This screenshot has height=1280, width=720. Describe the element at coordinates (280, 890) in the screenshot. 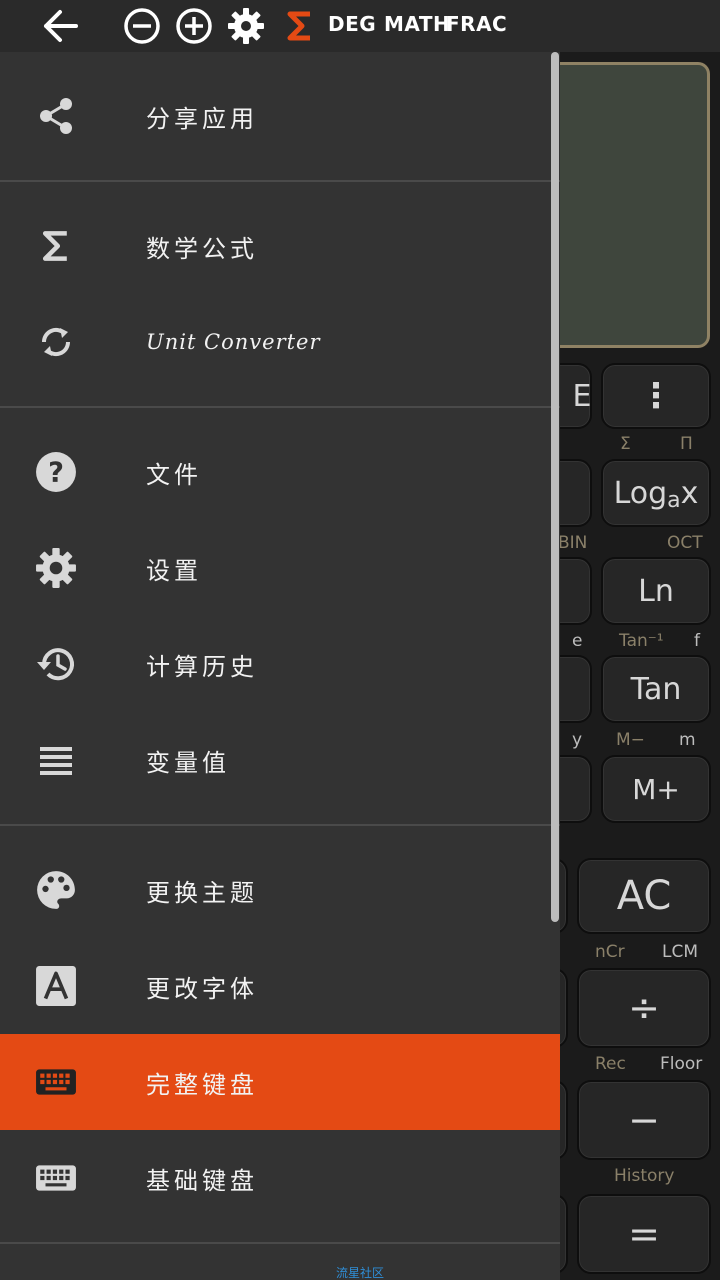

I see `drawer-item-theme: 更换主题` at that location.